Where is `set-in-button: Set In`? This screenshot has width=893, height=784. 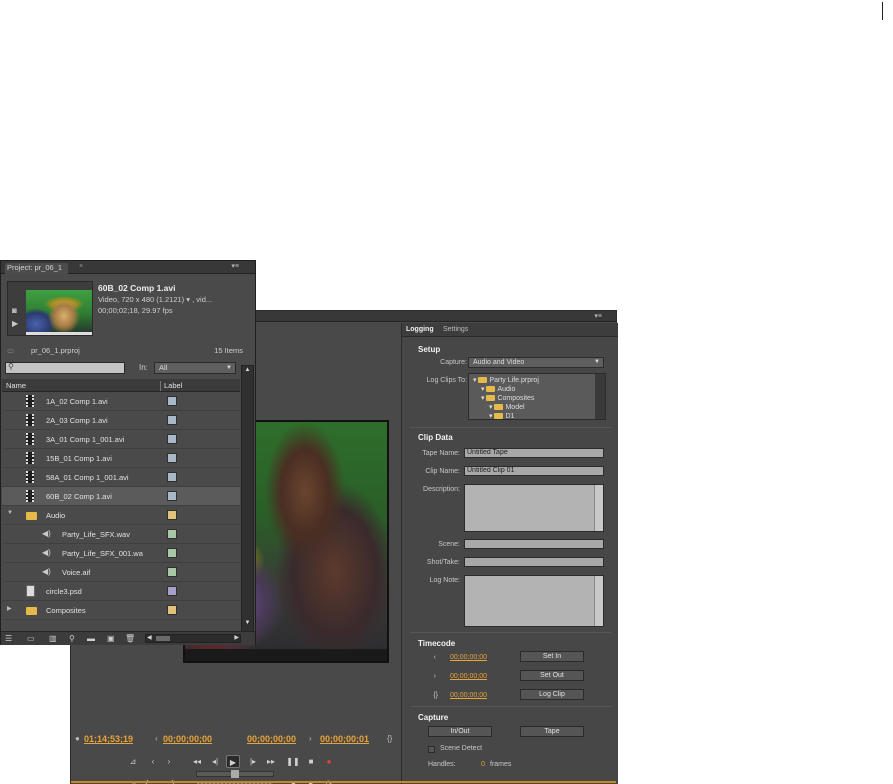
set-in-button: Set In is located at coordinates (552, 656).